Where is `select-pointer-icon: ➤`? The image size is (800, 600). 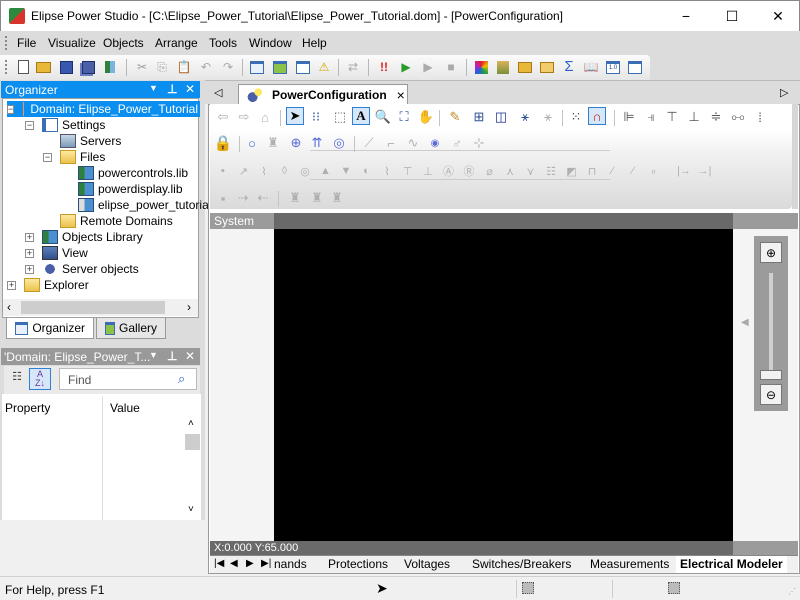 select-pointer-icon: ➤ is located at coordinates (295, 116).